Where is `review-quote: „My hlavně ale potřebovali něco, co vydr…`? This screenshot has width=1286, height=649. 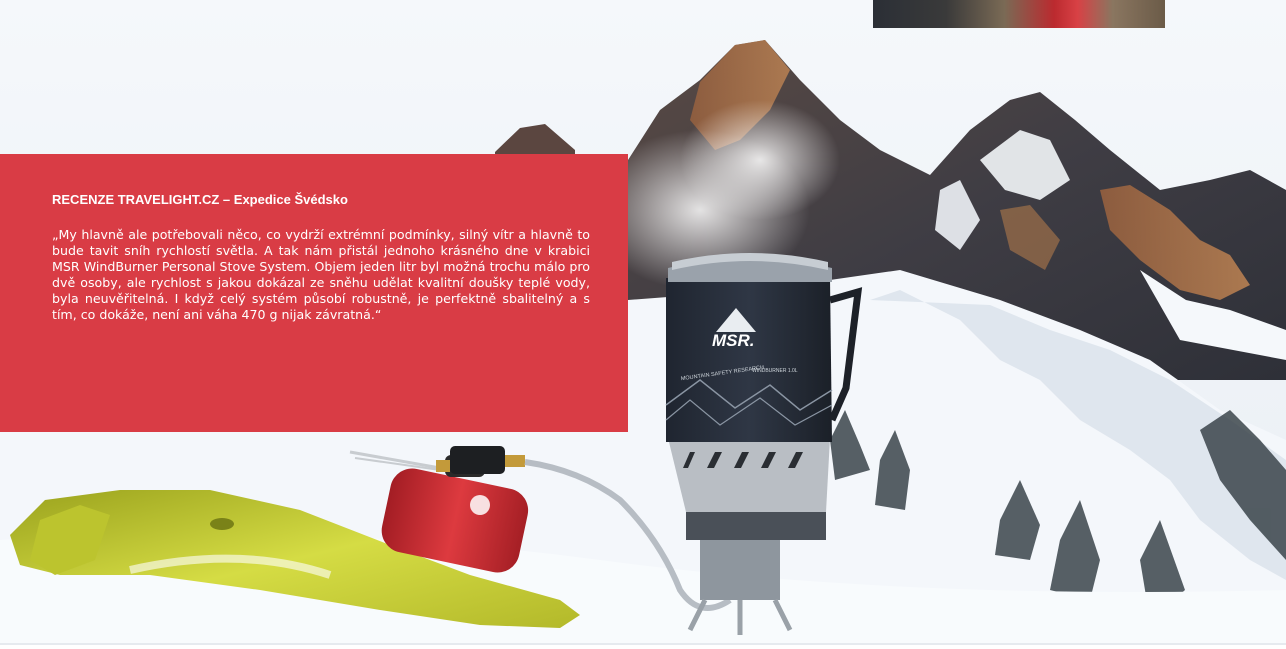
review-quote: „My hlavně ale potřebovali něco, co vydr… is located at coordinates (321, 274).